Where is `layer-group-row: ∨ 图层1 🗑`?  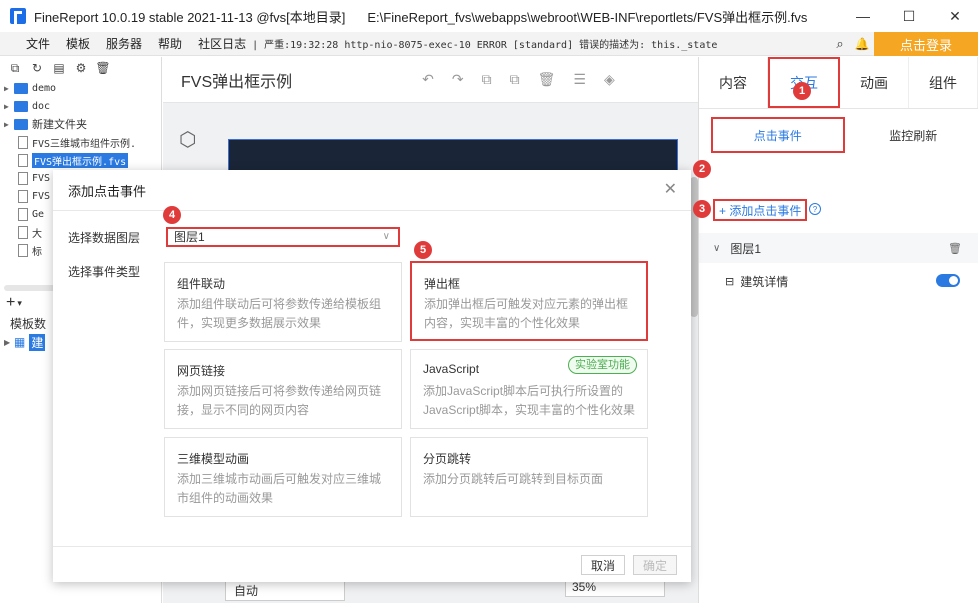 layer-group-row: ∨ 图层1 🗑 is located at coordinates (838, 248).